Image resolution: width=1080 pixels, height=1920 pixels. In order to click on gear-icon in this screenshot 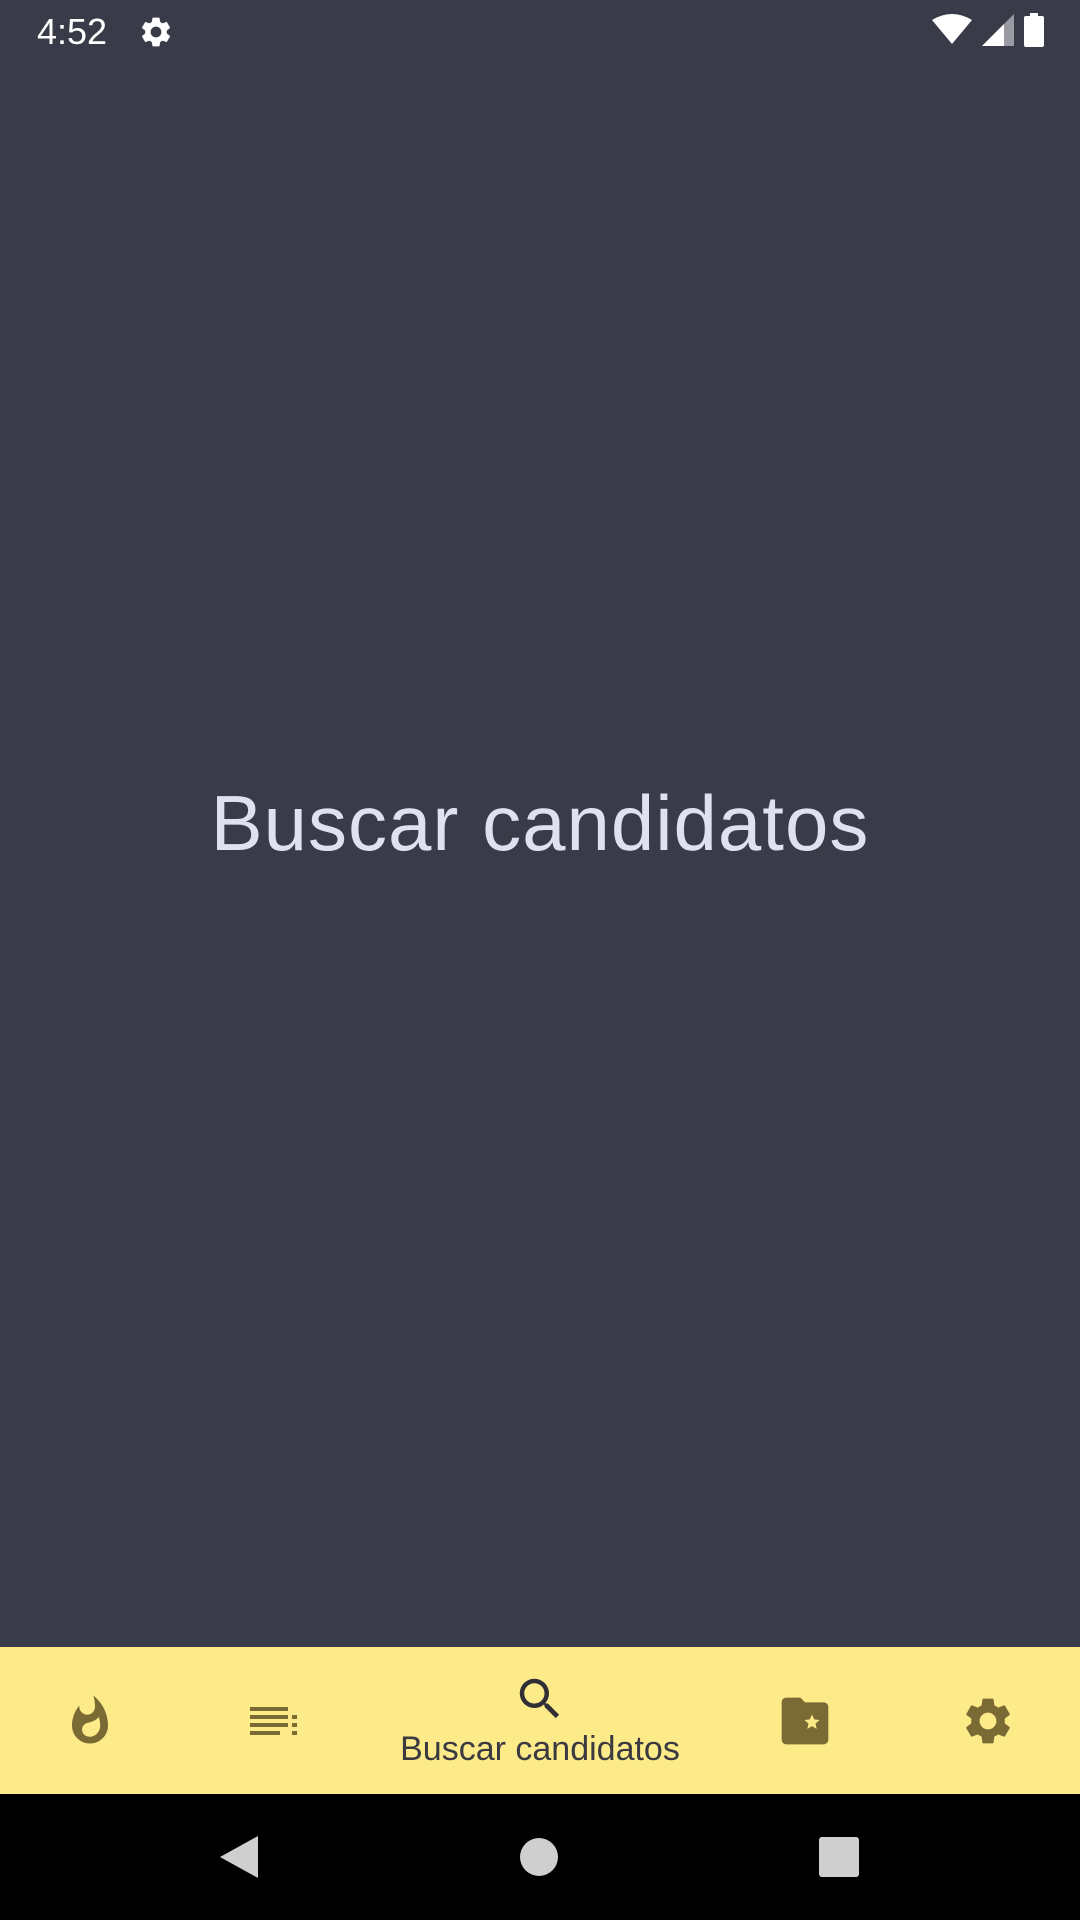, I will do `click(988, 1721)`.